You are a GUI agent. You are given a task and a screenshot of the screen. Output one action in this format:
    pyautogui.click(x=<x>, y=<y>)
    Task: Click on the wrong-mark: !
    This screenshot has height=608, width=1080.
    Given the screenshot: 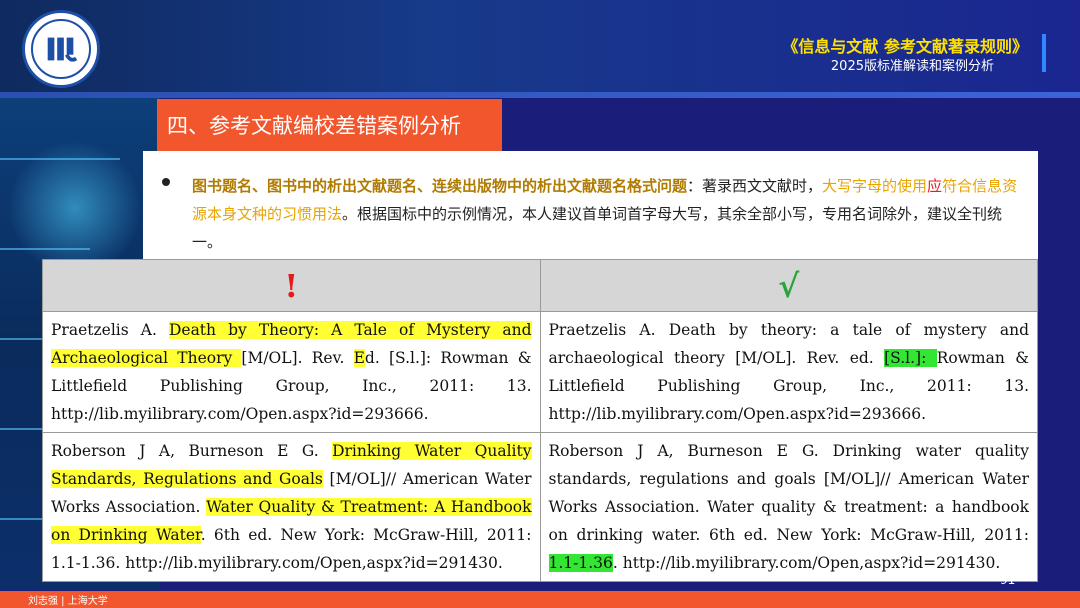 What is the action you would take?
    pyautogui.click(x=291, y=285)
    